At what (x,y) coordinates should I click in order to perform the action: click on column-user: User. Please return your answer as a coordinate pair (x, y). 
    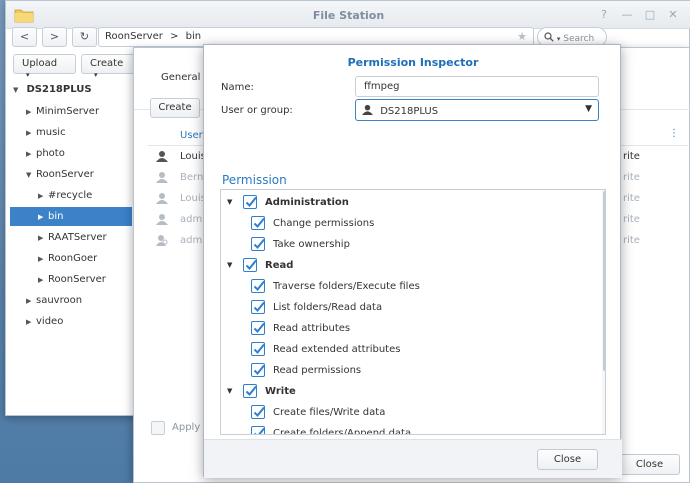
    Looking at the image, I should click on (191, 135).